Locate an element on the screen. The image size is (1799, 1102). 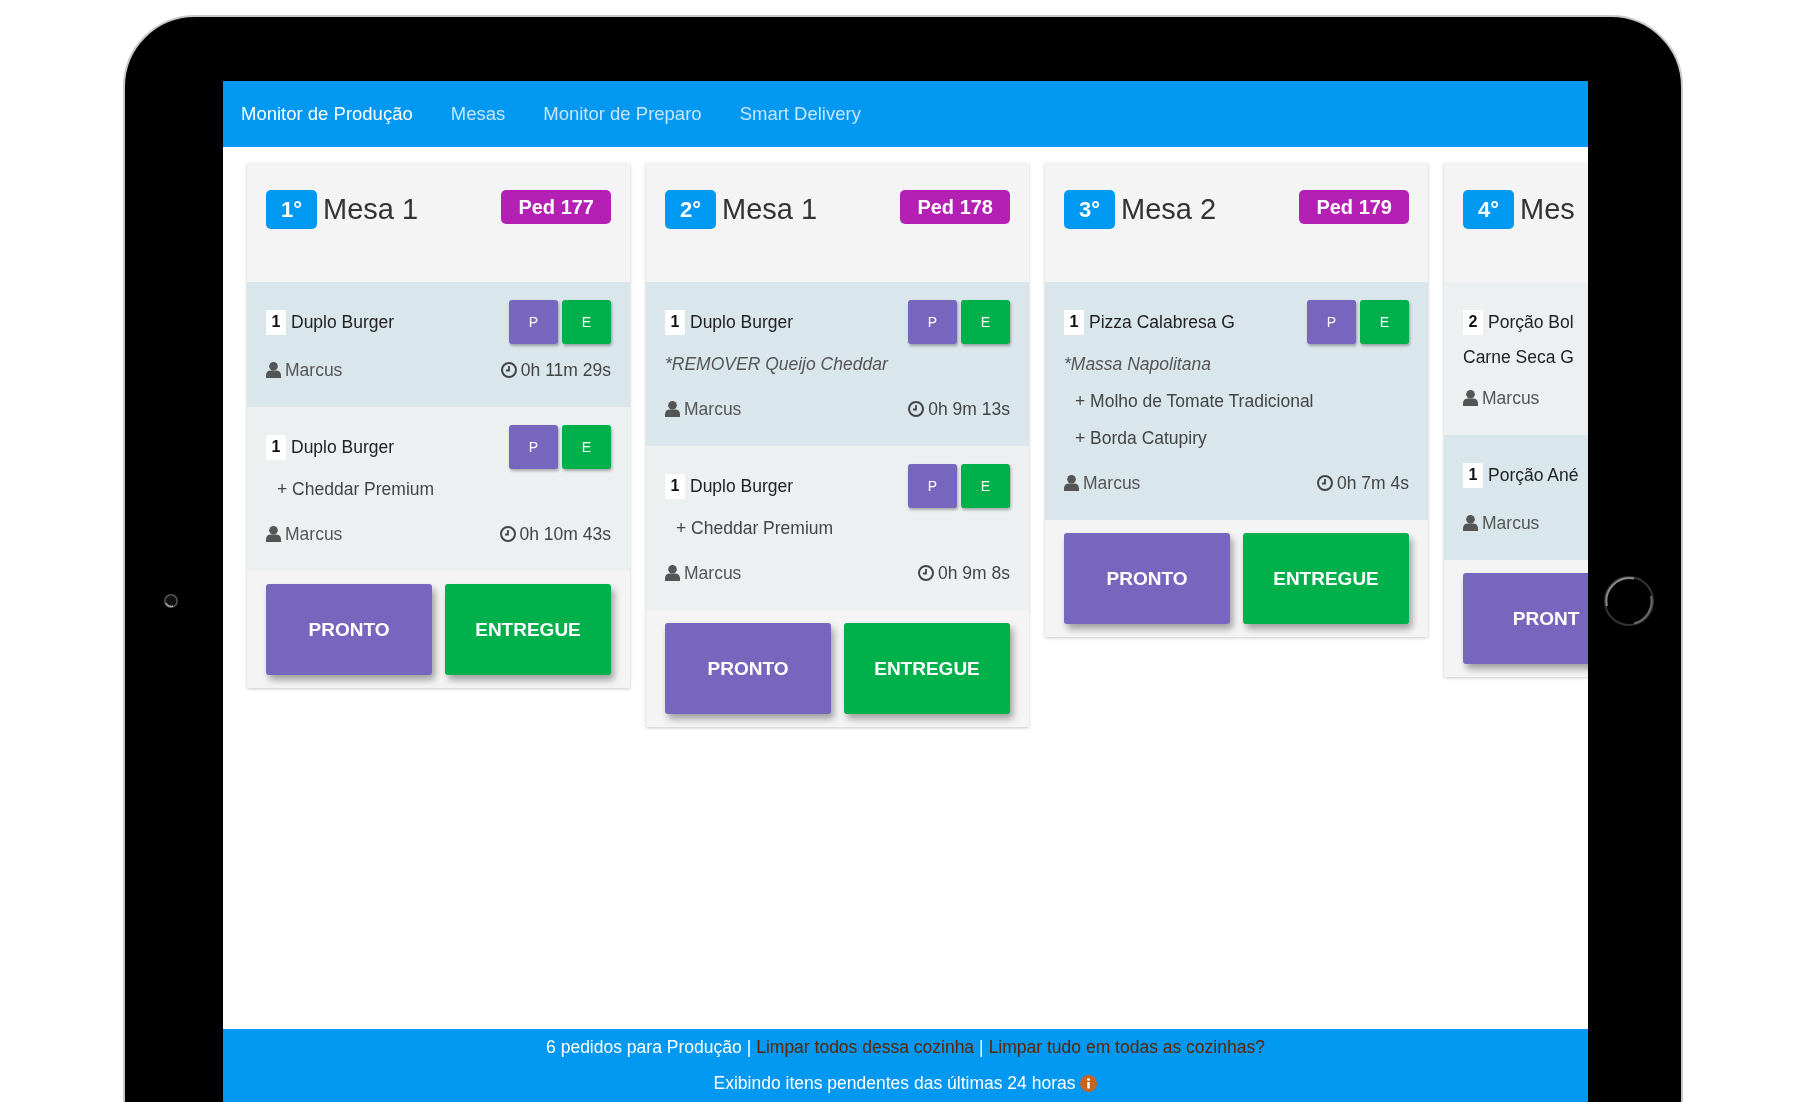
rank-badge: 1° is located at coordinates (291, 209).